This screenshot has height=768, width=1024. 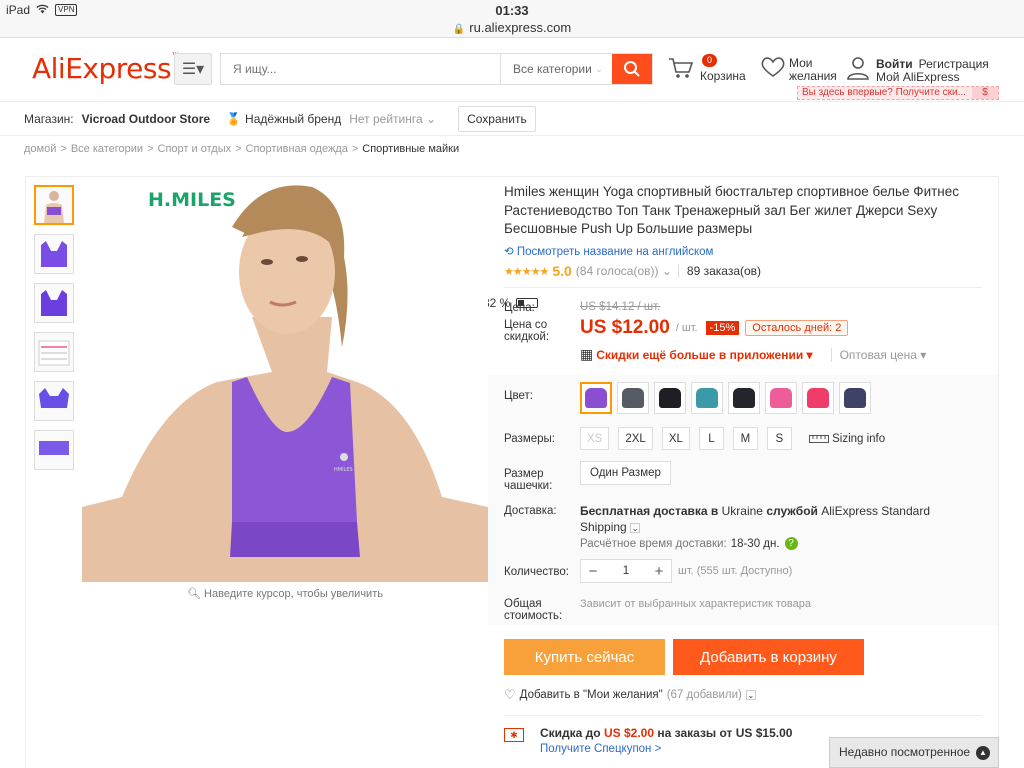 What do you see at coordinates (686, 328) in the screenshot?
I see `price-unit: / шт.` at bounding box center [686, 328].